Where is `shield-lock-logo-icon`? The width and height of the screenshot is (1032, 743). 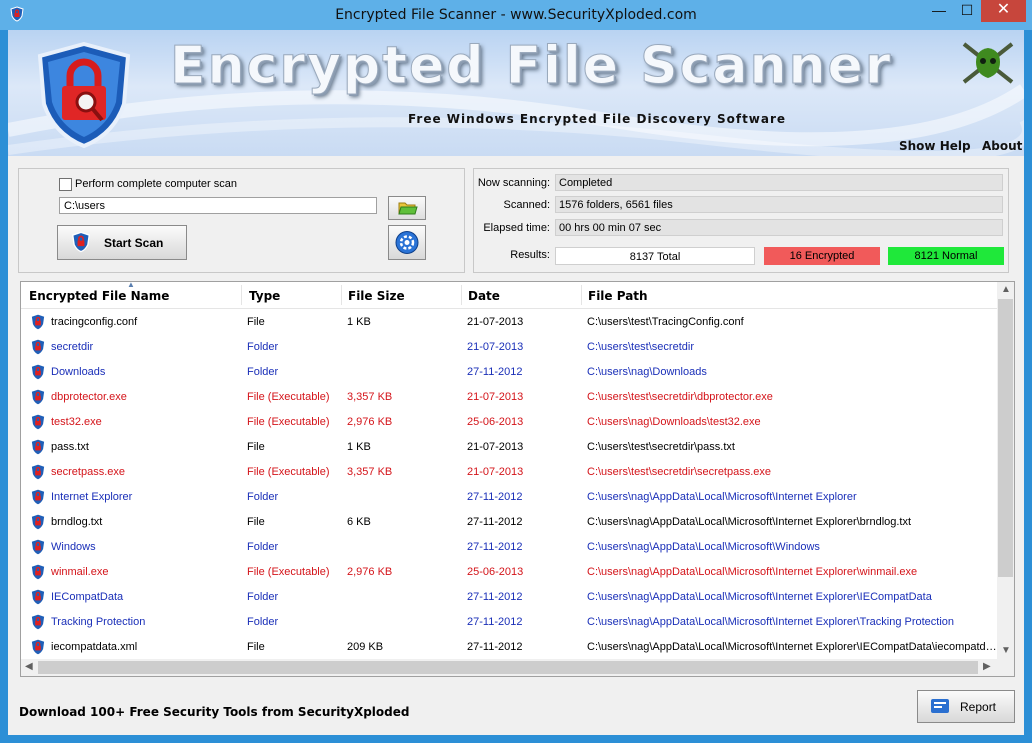 shield-lock-logo-icon is located at coordinates (84, 95).